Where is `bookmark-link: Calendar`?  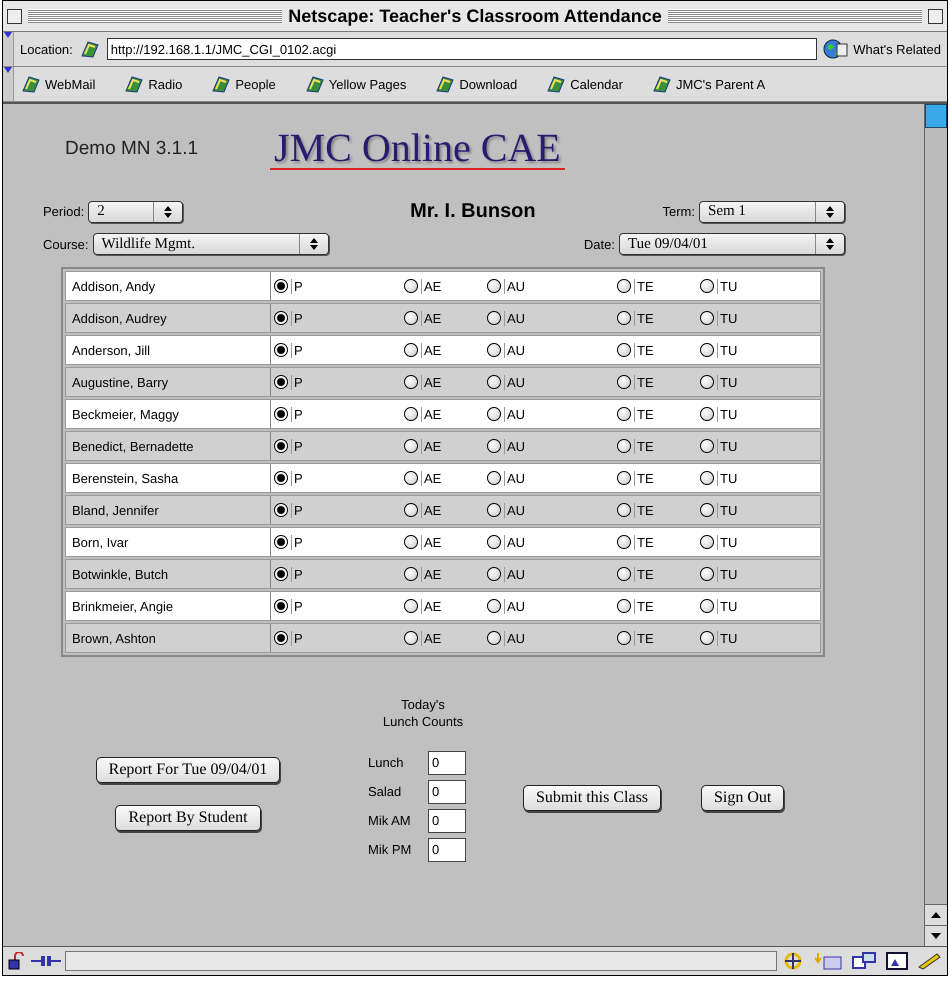 bookmark-link: Calendar is located at coordinates (584, 84).